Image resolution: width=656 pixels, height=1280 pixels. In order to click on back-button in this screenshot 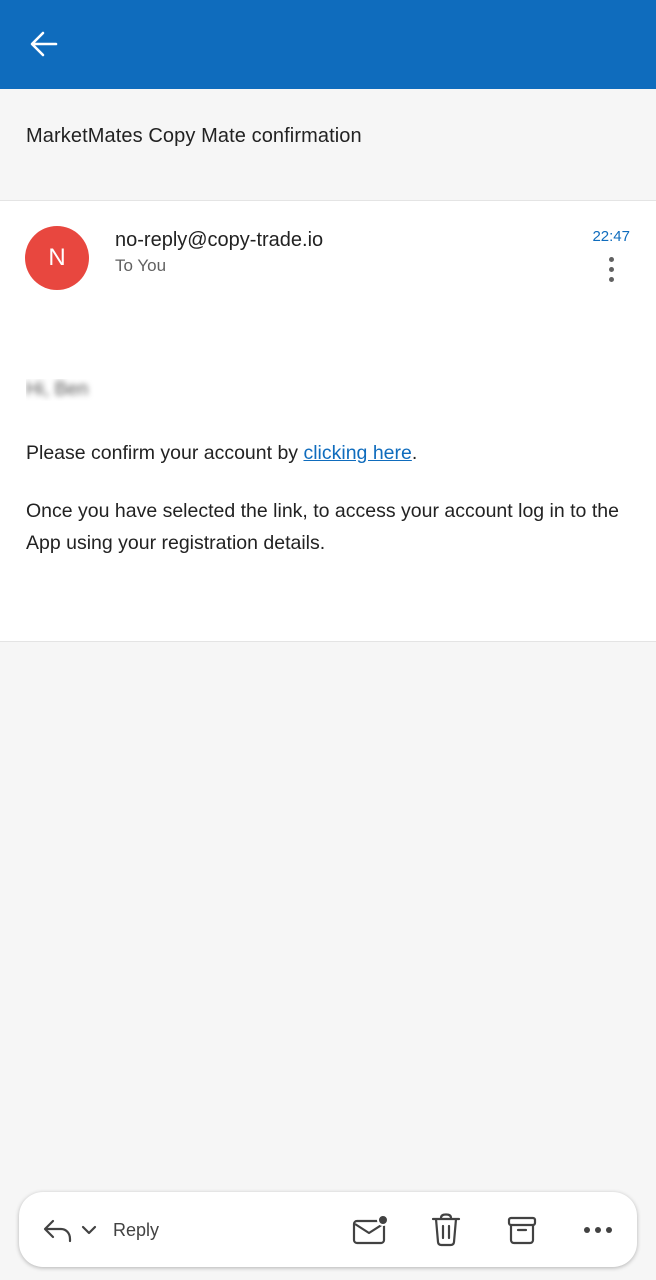, I will do `click(44, 44)`.